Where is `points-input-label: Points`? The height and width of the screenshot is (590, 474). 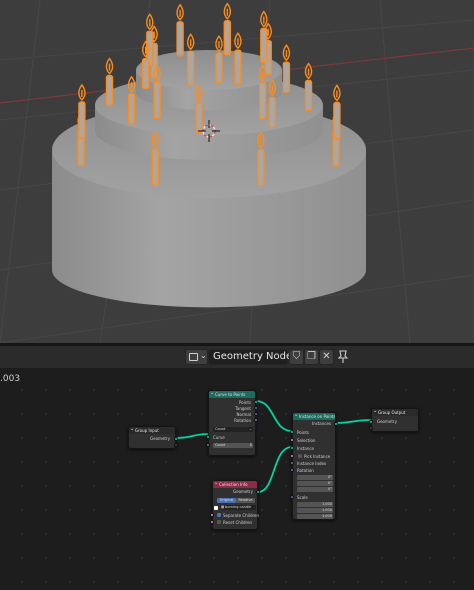 points-input-label: Points is located at coordinates (303, 432).